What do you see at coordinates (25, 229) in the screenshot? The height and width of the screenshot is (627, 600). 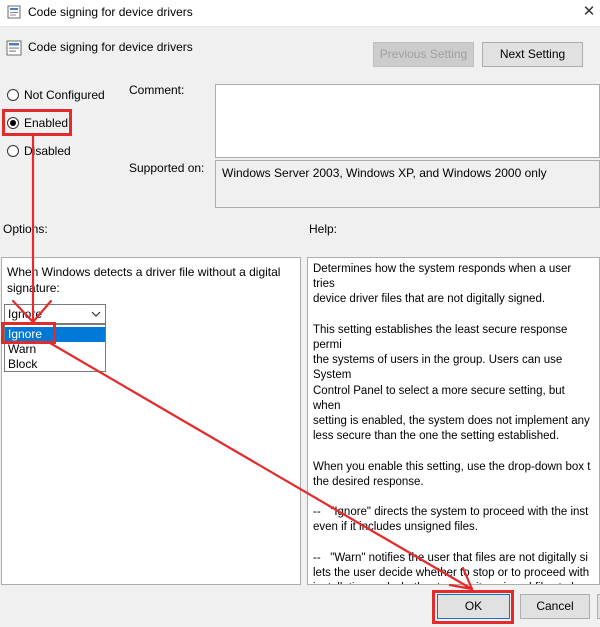 I see `options-label: Options:` at bounding box center [25, 229].